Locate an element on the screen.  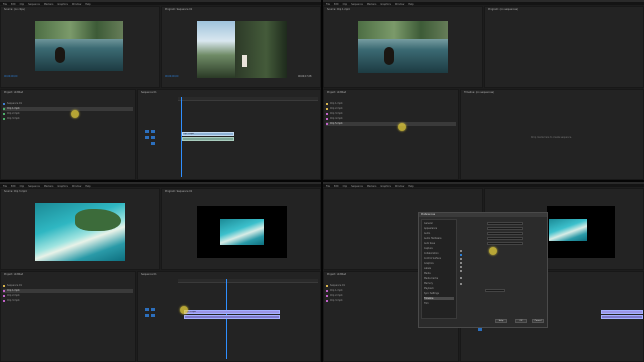
category-item: Audio is located at coordinates (439, 233).